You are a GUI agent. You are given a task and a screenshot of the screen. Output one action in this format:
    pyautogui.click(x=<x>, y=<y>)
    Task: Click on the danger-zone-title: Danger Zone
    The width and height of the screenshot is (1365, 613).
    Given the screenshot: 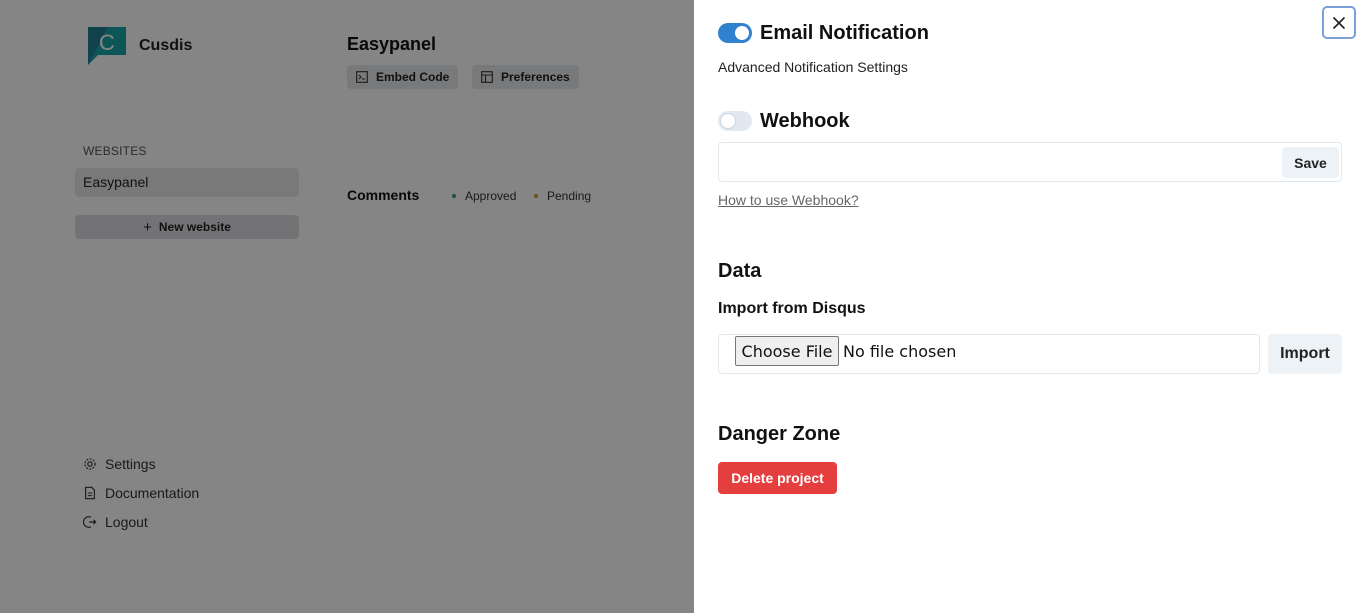 What is the action you would take?
    pyautogui.click(x=779, y=434)
    